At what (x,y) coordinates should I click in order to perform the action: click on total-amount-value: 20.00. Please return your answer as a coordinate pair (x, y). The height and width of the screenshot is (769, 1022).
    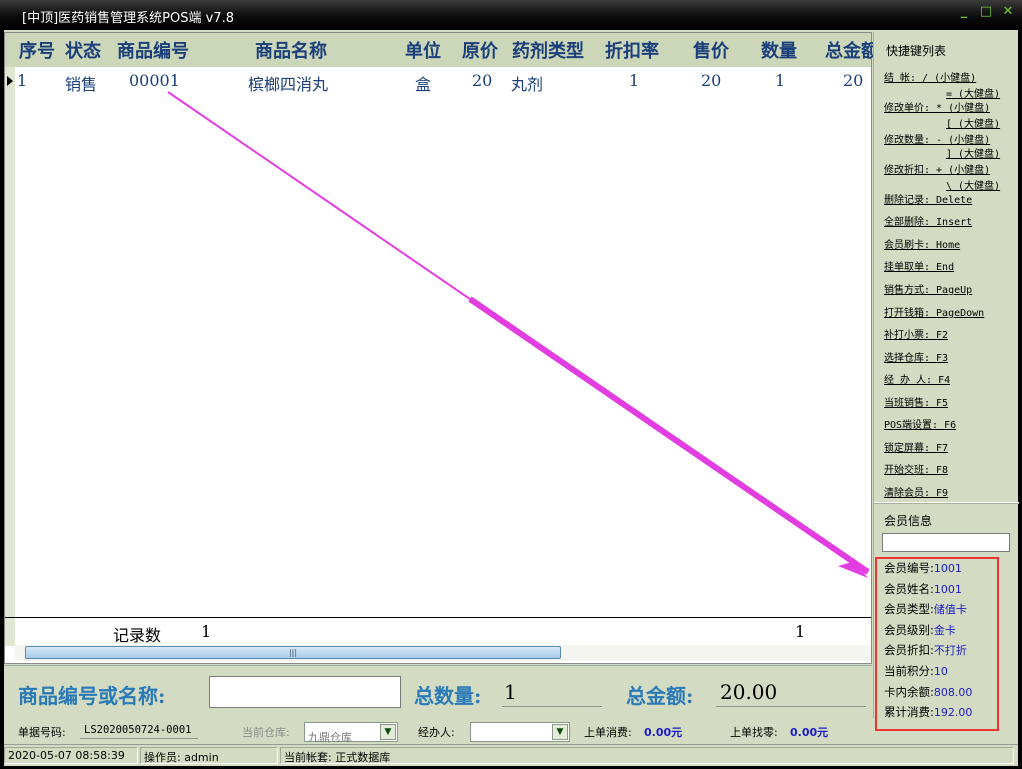
    Looking at the image, I should click on (749, 692).